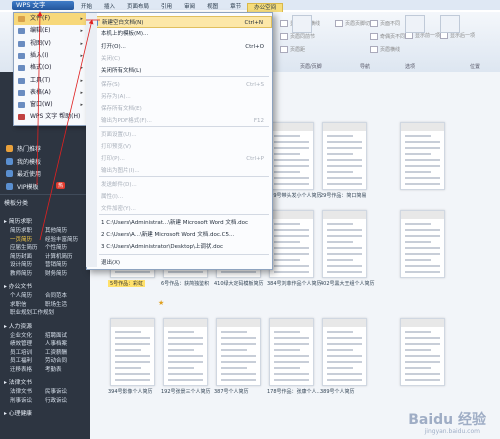 The width and height of the screenshot is (500, 439). Describe the element at coordinates (428, 36) in the screenshot. I see `ribbon-control-label: 显示前一项` at that location.